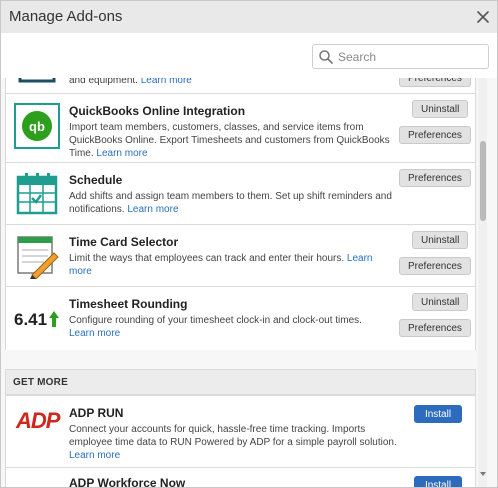 Image resolution: width=498 pixels, height=488 pixels. I want to click on get-more-header: GET MORE, so click(240, 382).